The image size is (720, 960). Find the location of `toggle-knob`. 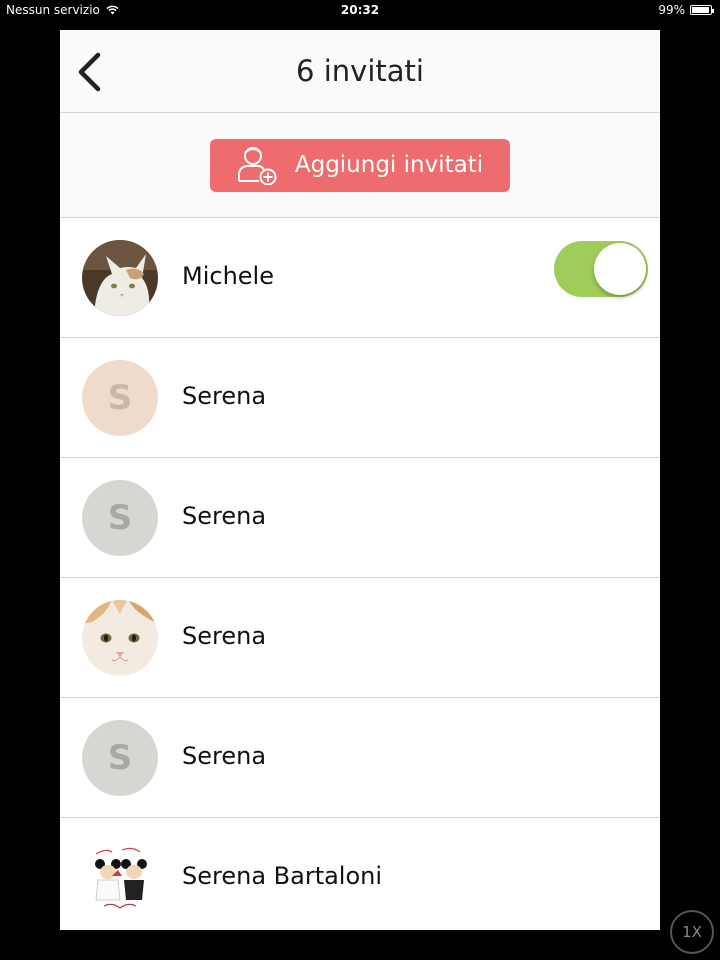

toggle-knob is located at coordinates (620, 269).